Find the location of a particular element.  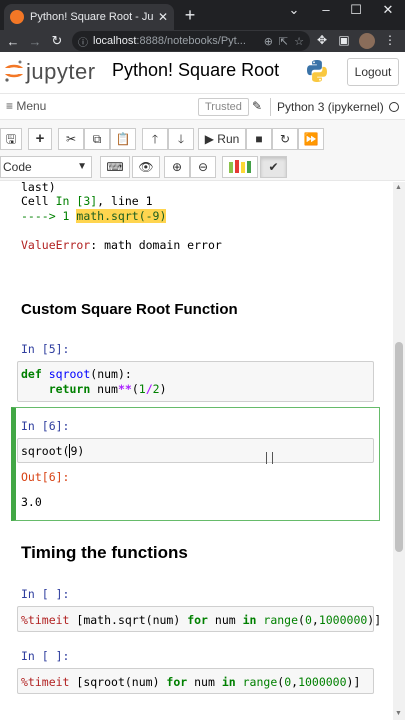

tab-close-icon: ✕ is located at coordinates (163, 17).